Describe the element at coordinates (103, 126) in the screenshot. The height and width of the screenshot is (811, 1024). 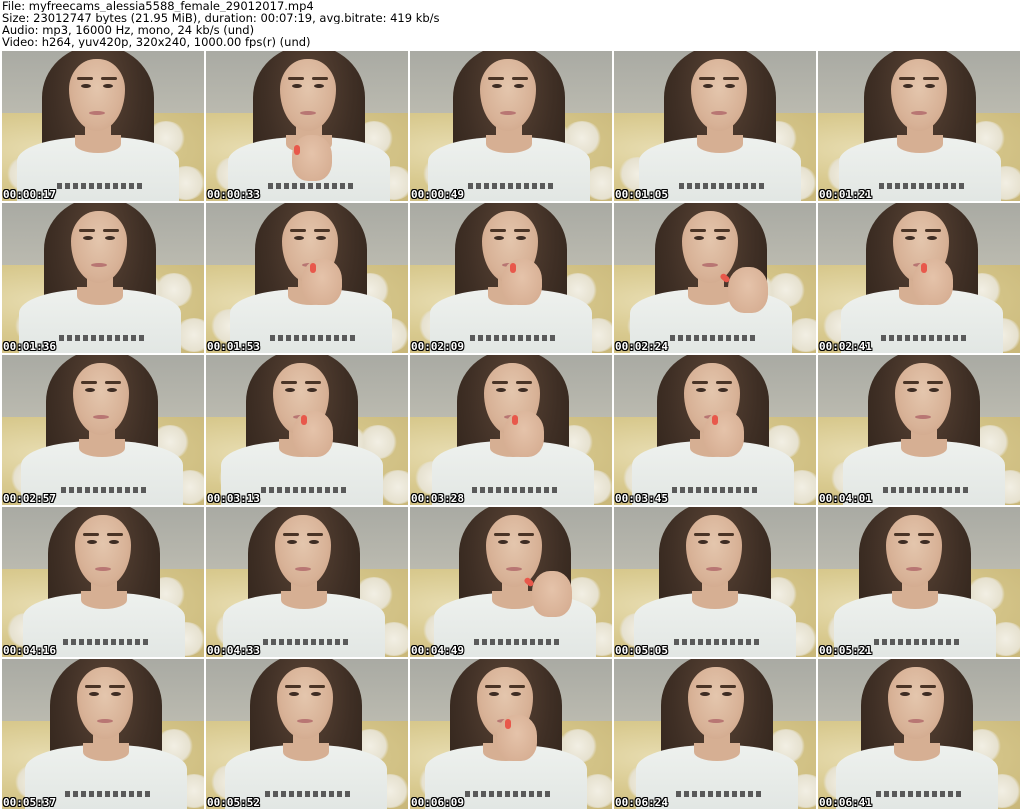
I see `thumbnail-frame: 00:00:17` at that location.